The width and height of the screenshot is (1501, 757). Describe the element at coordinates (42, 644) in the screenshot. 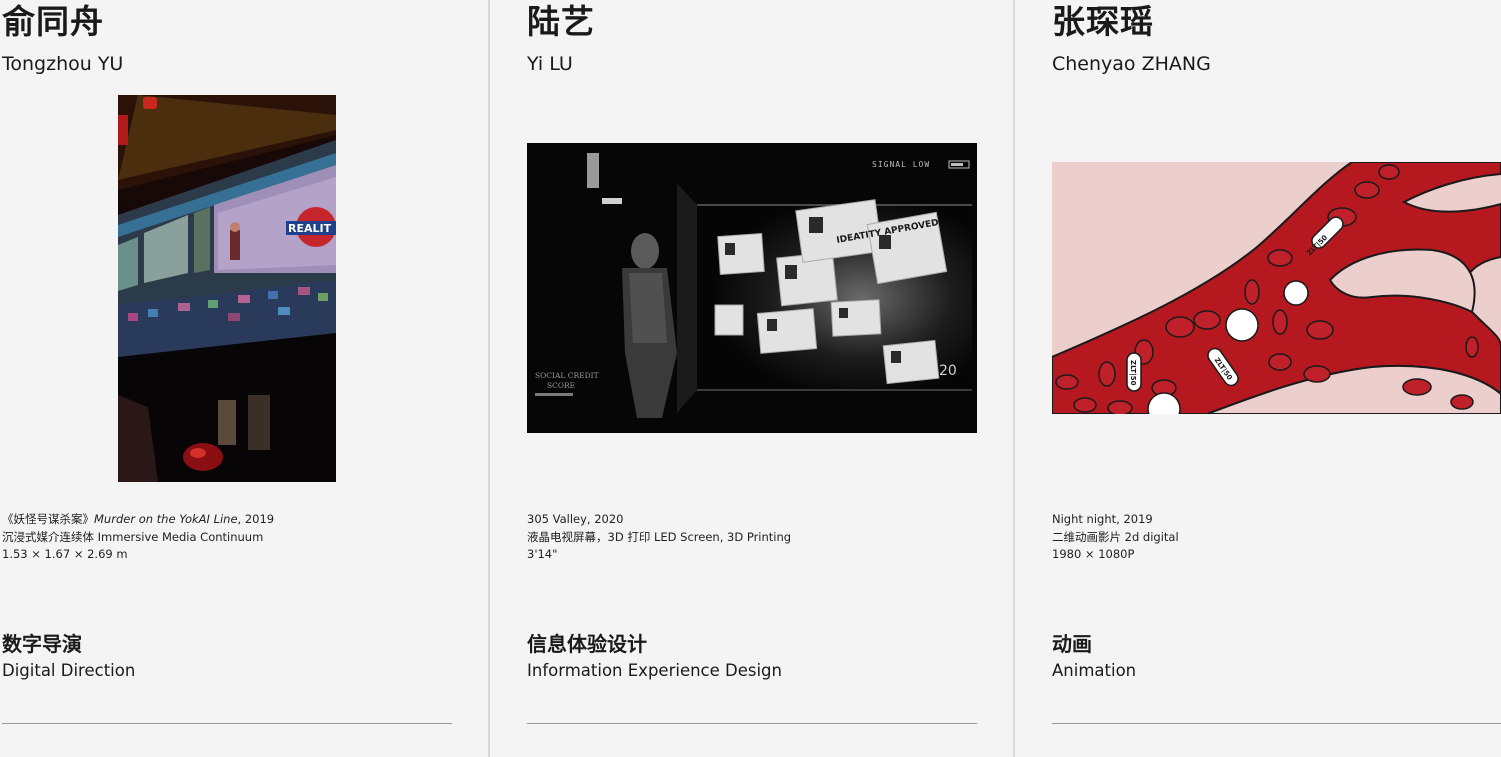

I see `department-cn: 数字导演` at that location.